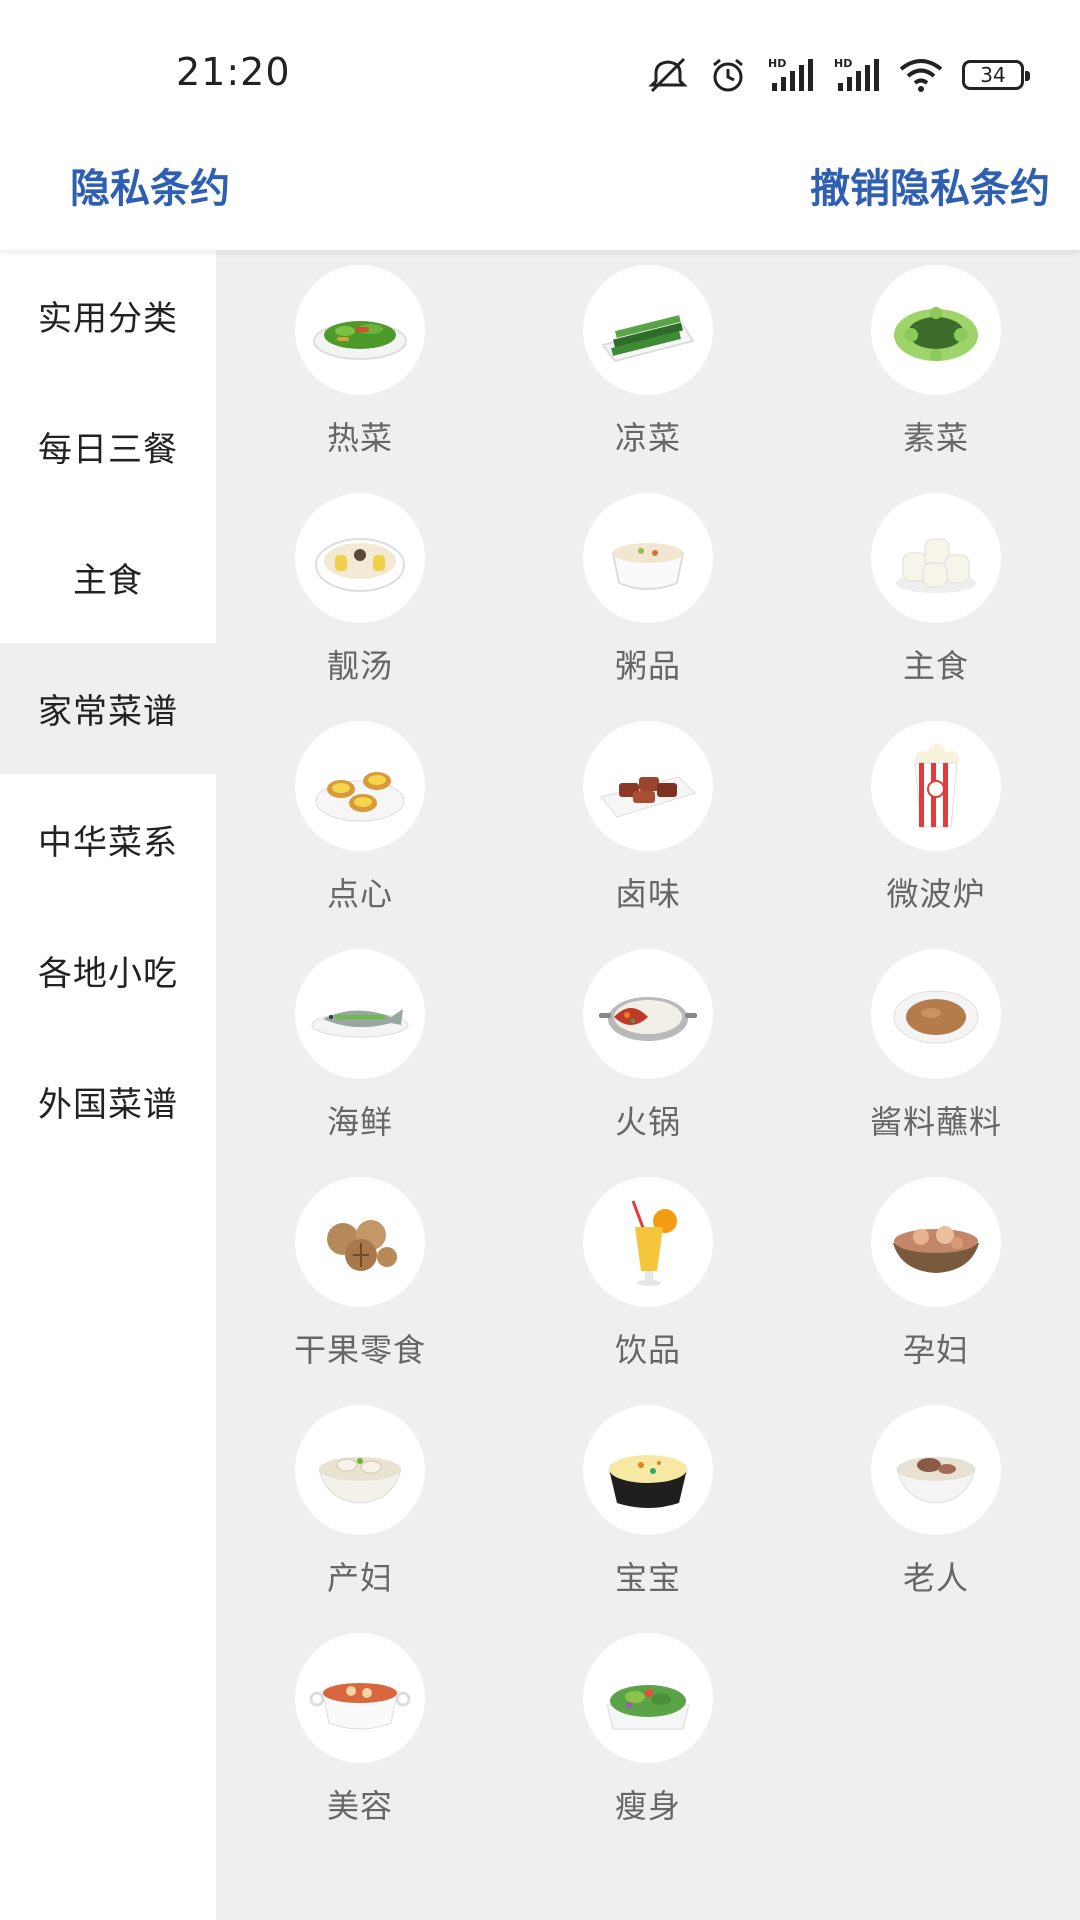 The width and height of the screenshot is (1080, 1920). I want to click on status-icons: HD HD 34, so click(838, 75).